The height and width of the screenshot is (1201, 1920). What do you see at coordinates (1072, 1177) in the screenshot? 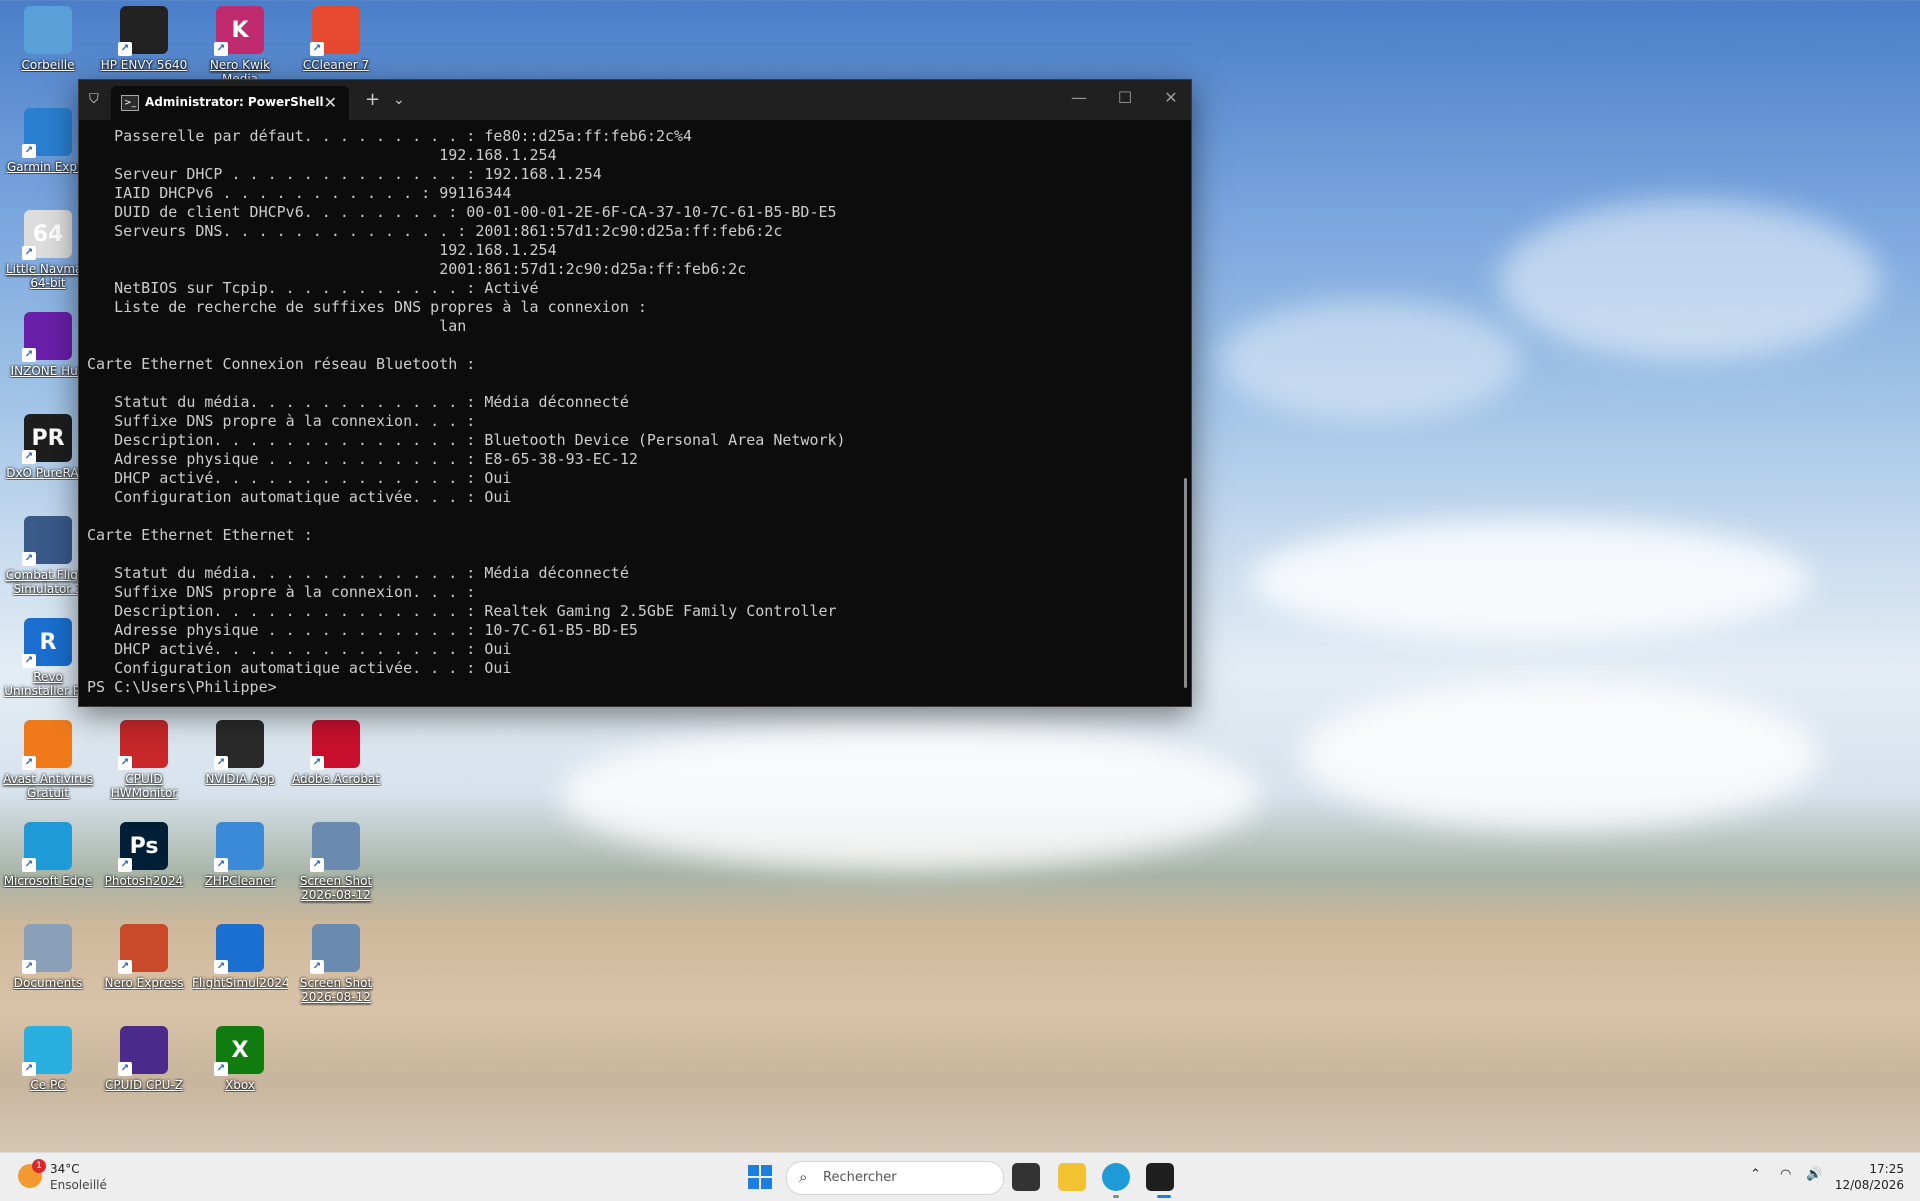
I see `file-explorer-icon` at bounding box center [1072, 1177].